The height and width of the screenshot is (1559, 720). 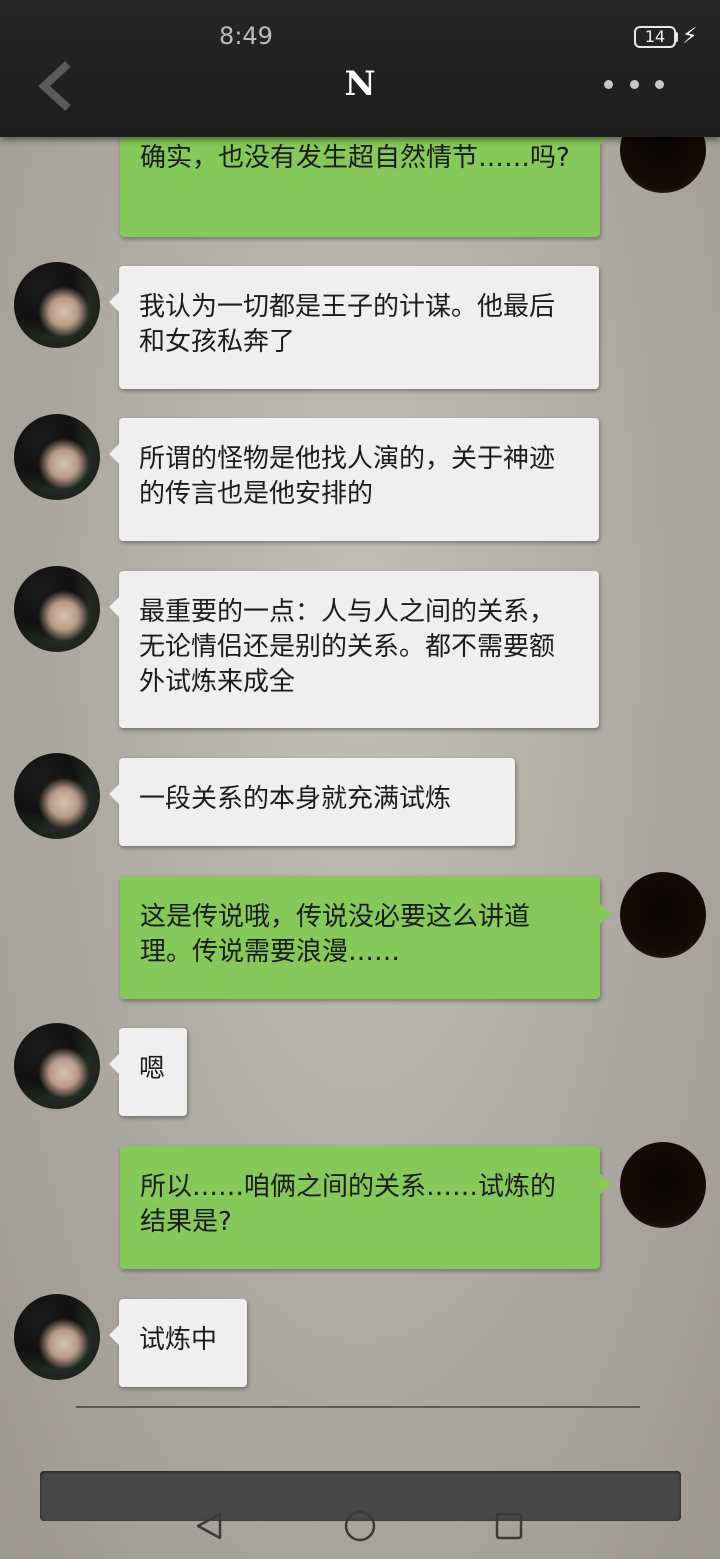 I want to click on message-text: 所以……咱俩之间的关系……试炼的结果是?, so click(x=348, y=1204).